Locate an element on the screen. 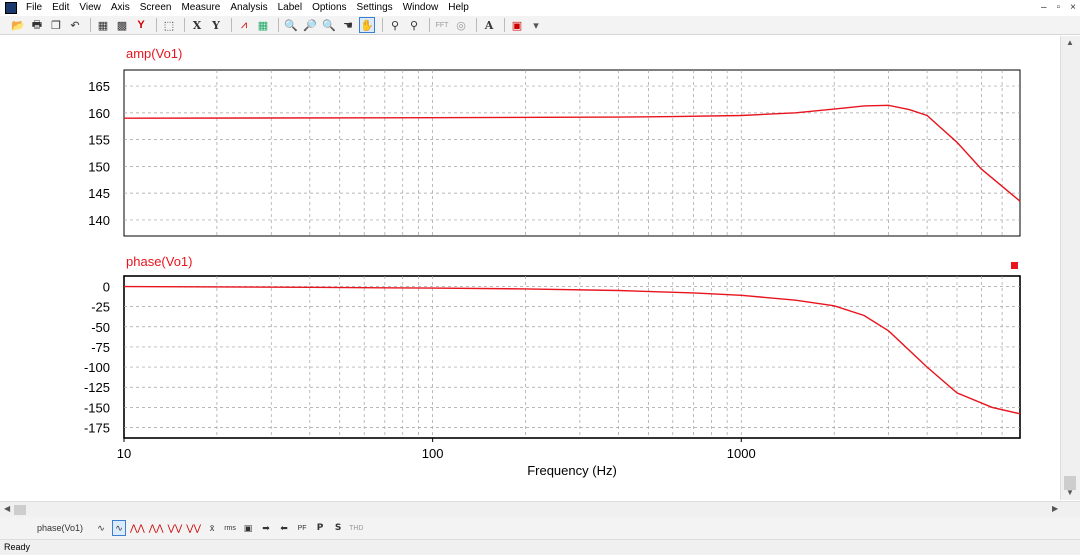 Image resolution: width=1080 pixels, height=555 pixels. print-icon: 🖶 is located at coordinates (37, 25).